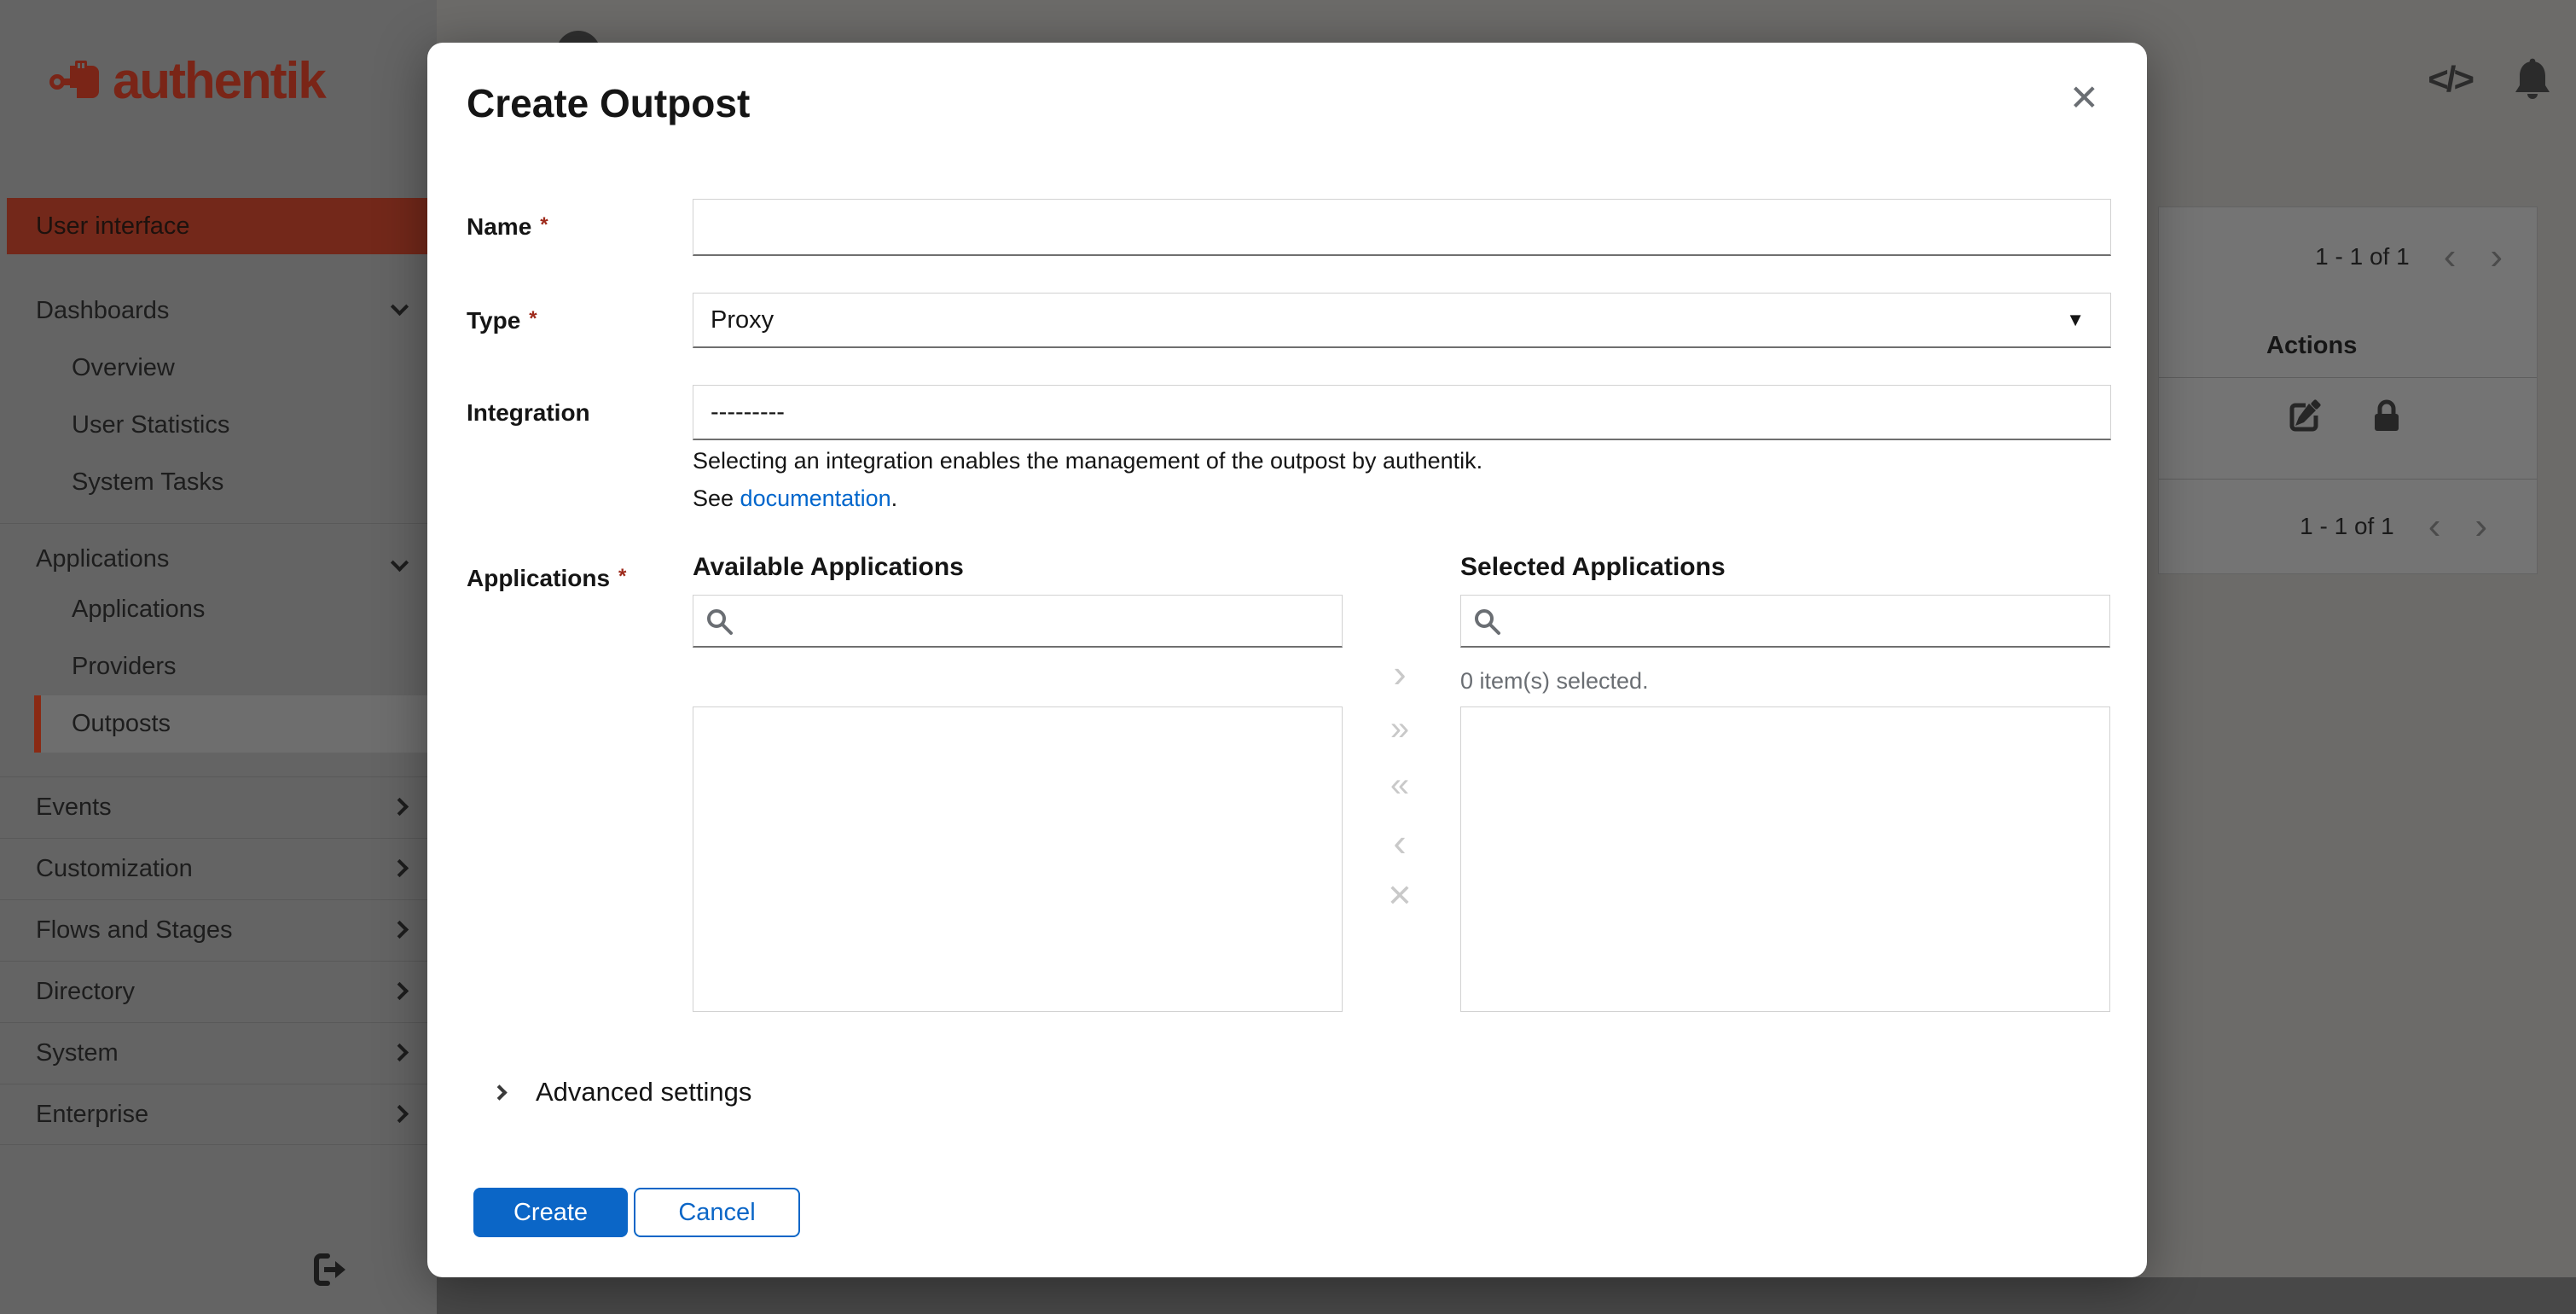 The width and height of the screenshot is (2576, 1314). What do you see at coordinates (74, 79) in the screenshot?
I see `authentik-key-icon` at bounding box center [74, 79].